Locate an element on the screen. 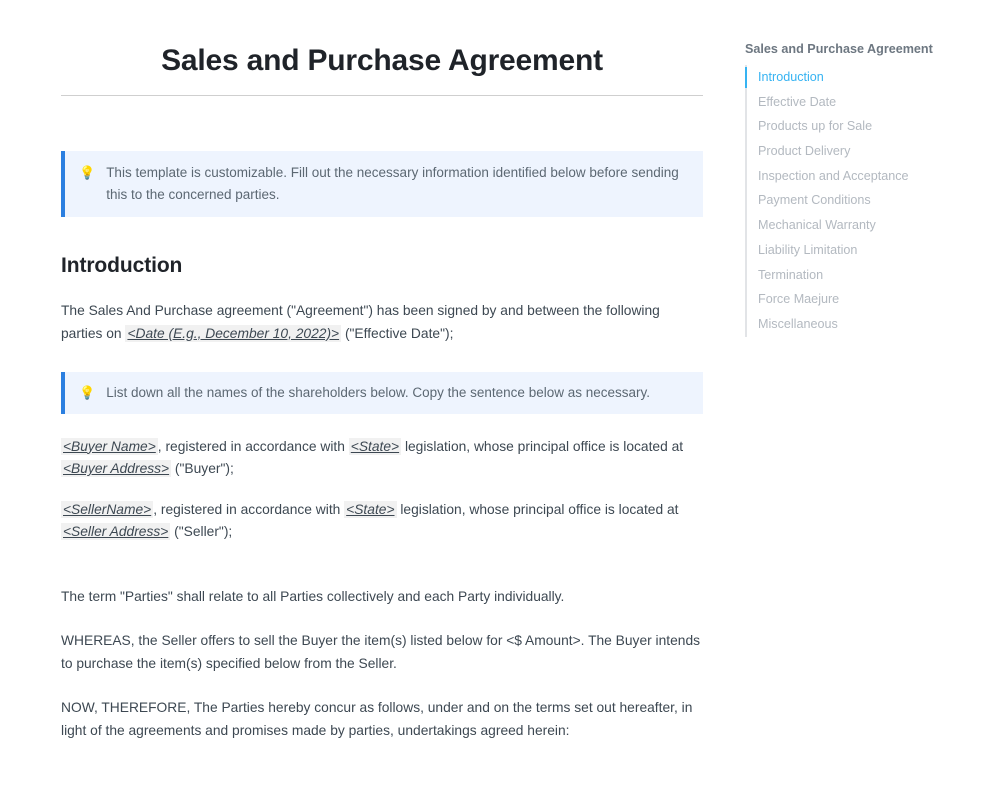 Image resolution: width=1000 pixels, height=797 pixels. buyer-text-part1: , registered in accordance with is located at coordinates (253, 446).